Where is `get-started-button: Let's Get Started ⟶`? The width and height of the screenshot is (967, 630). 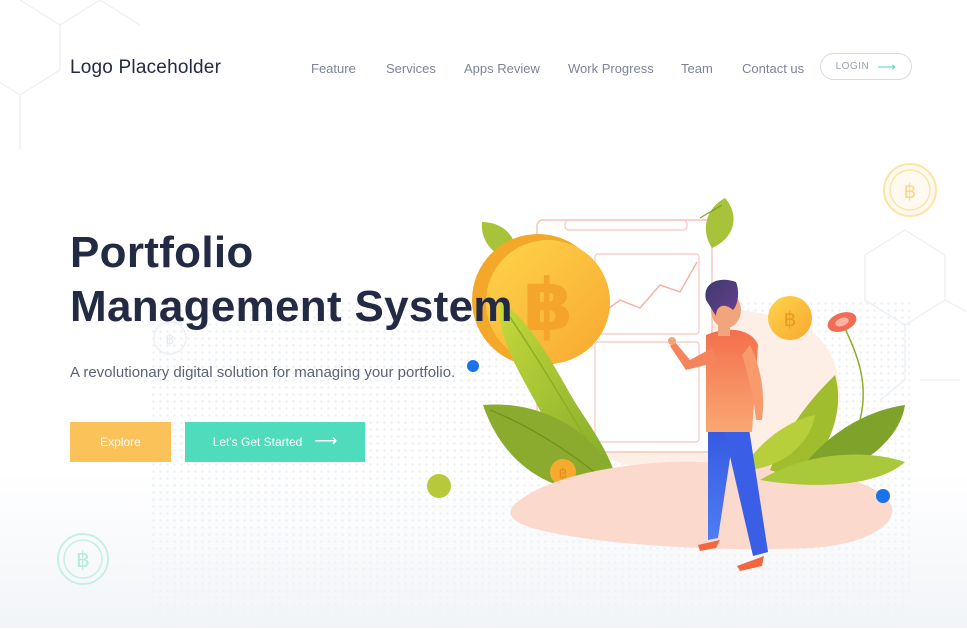
get-started-button: Let's Get Started ⟶ is located at coordinates (275, 442).